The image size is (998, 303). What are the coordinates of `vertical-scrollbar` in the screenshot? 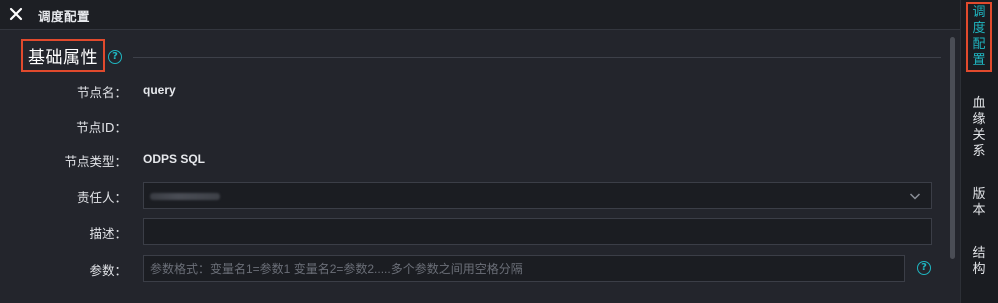 It's located at (952, 148).